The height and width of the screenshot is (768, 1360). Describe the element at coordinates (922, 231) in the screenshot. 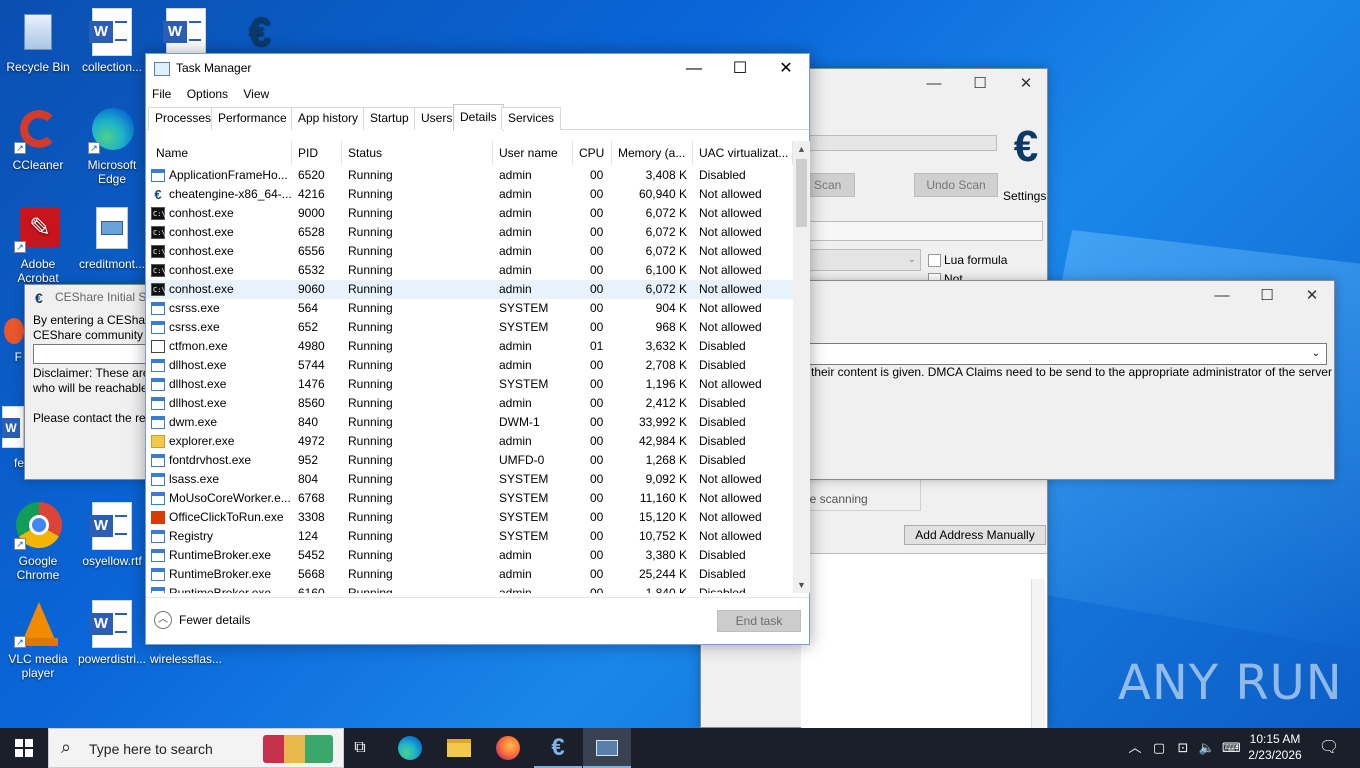

I see `value-input` at that location.